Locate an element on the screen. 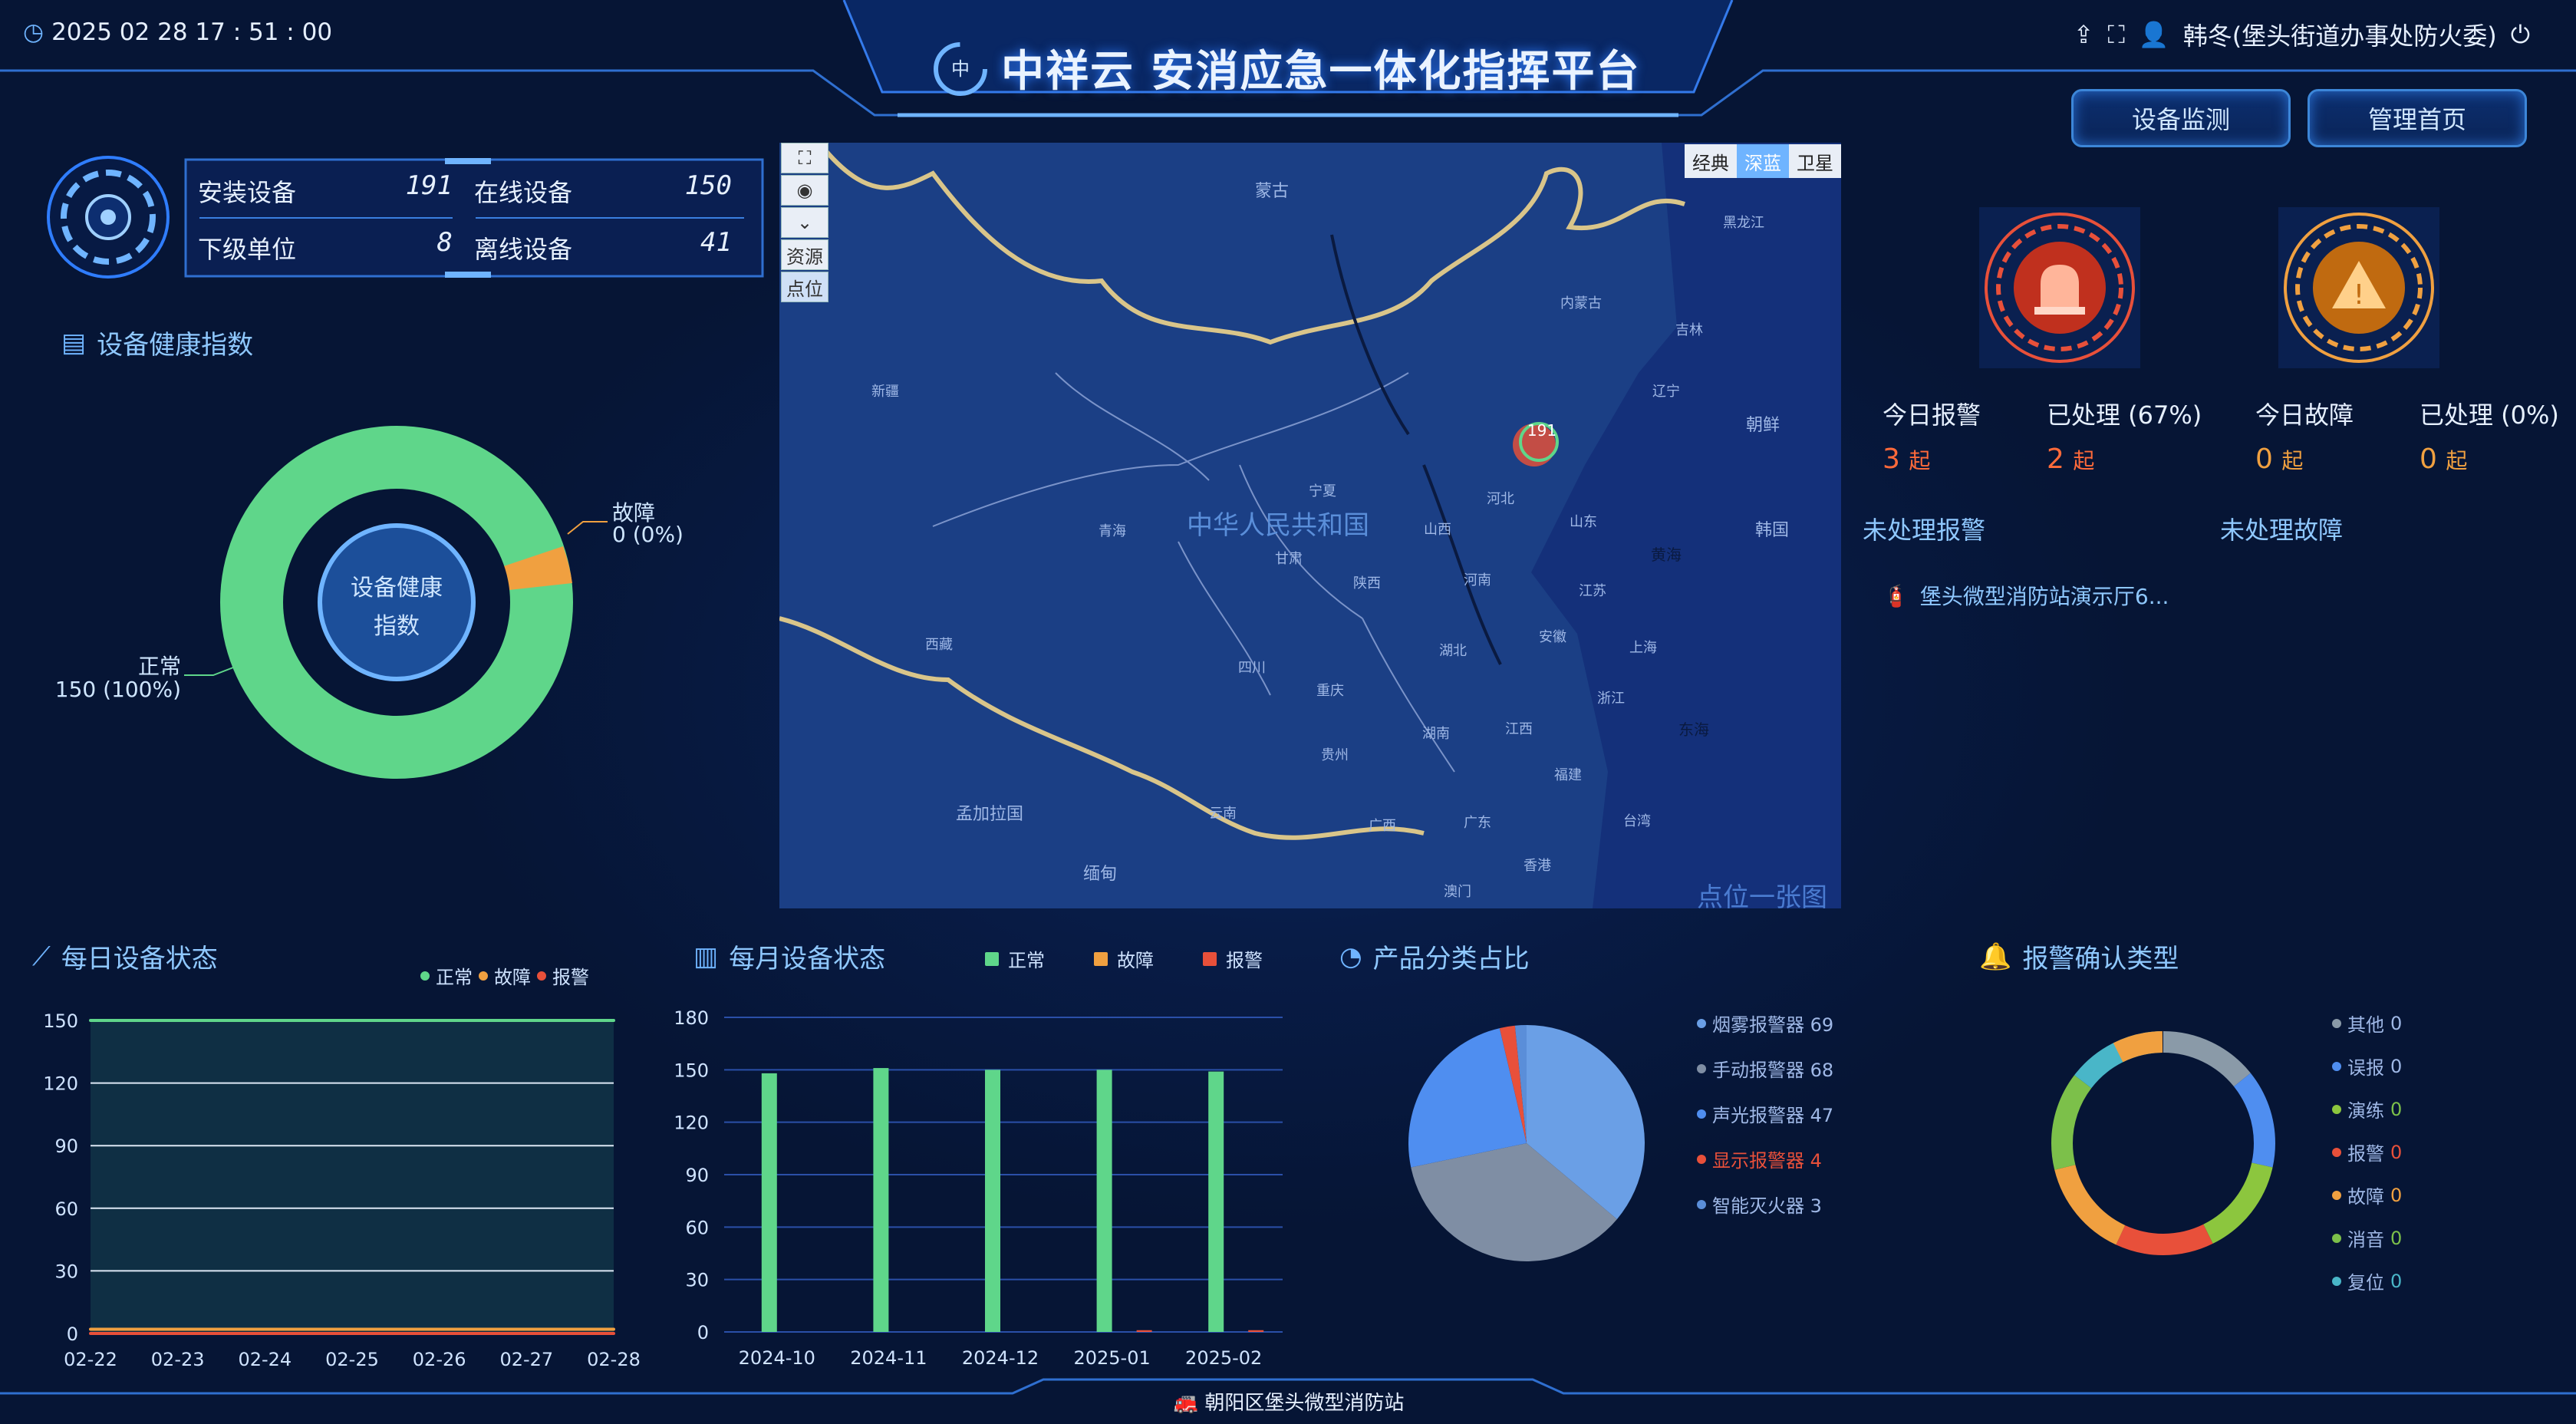  unhandled-fault-tab: 未处理故障 is located at coordinates (2281, 529).